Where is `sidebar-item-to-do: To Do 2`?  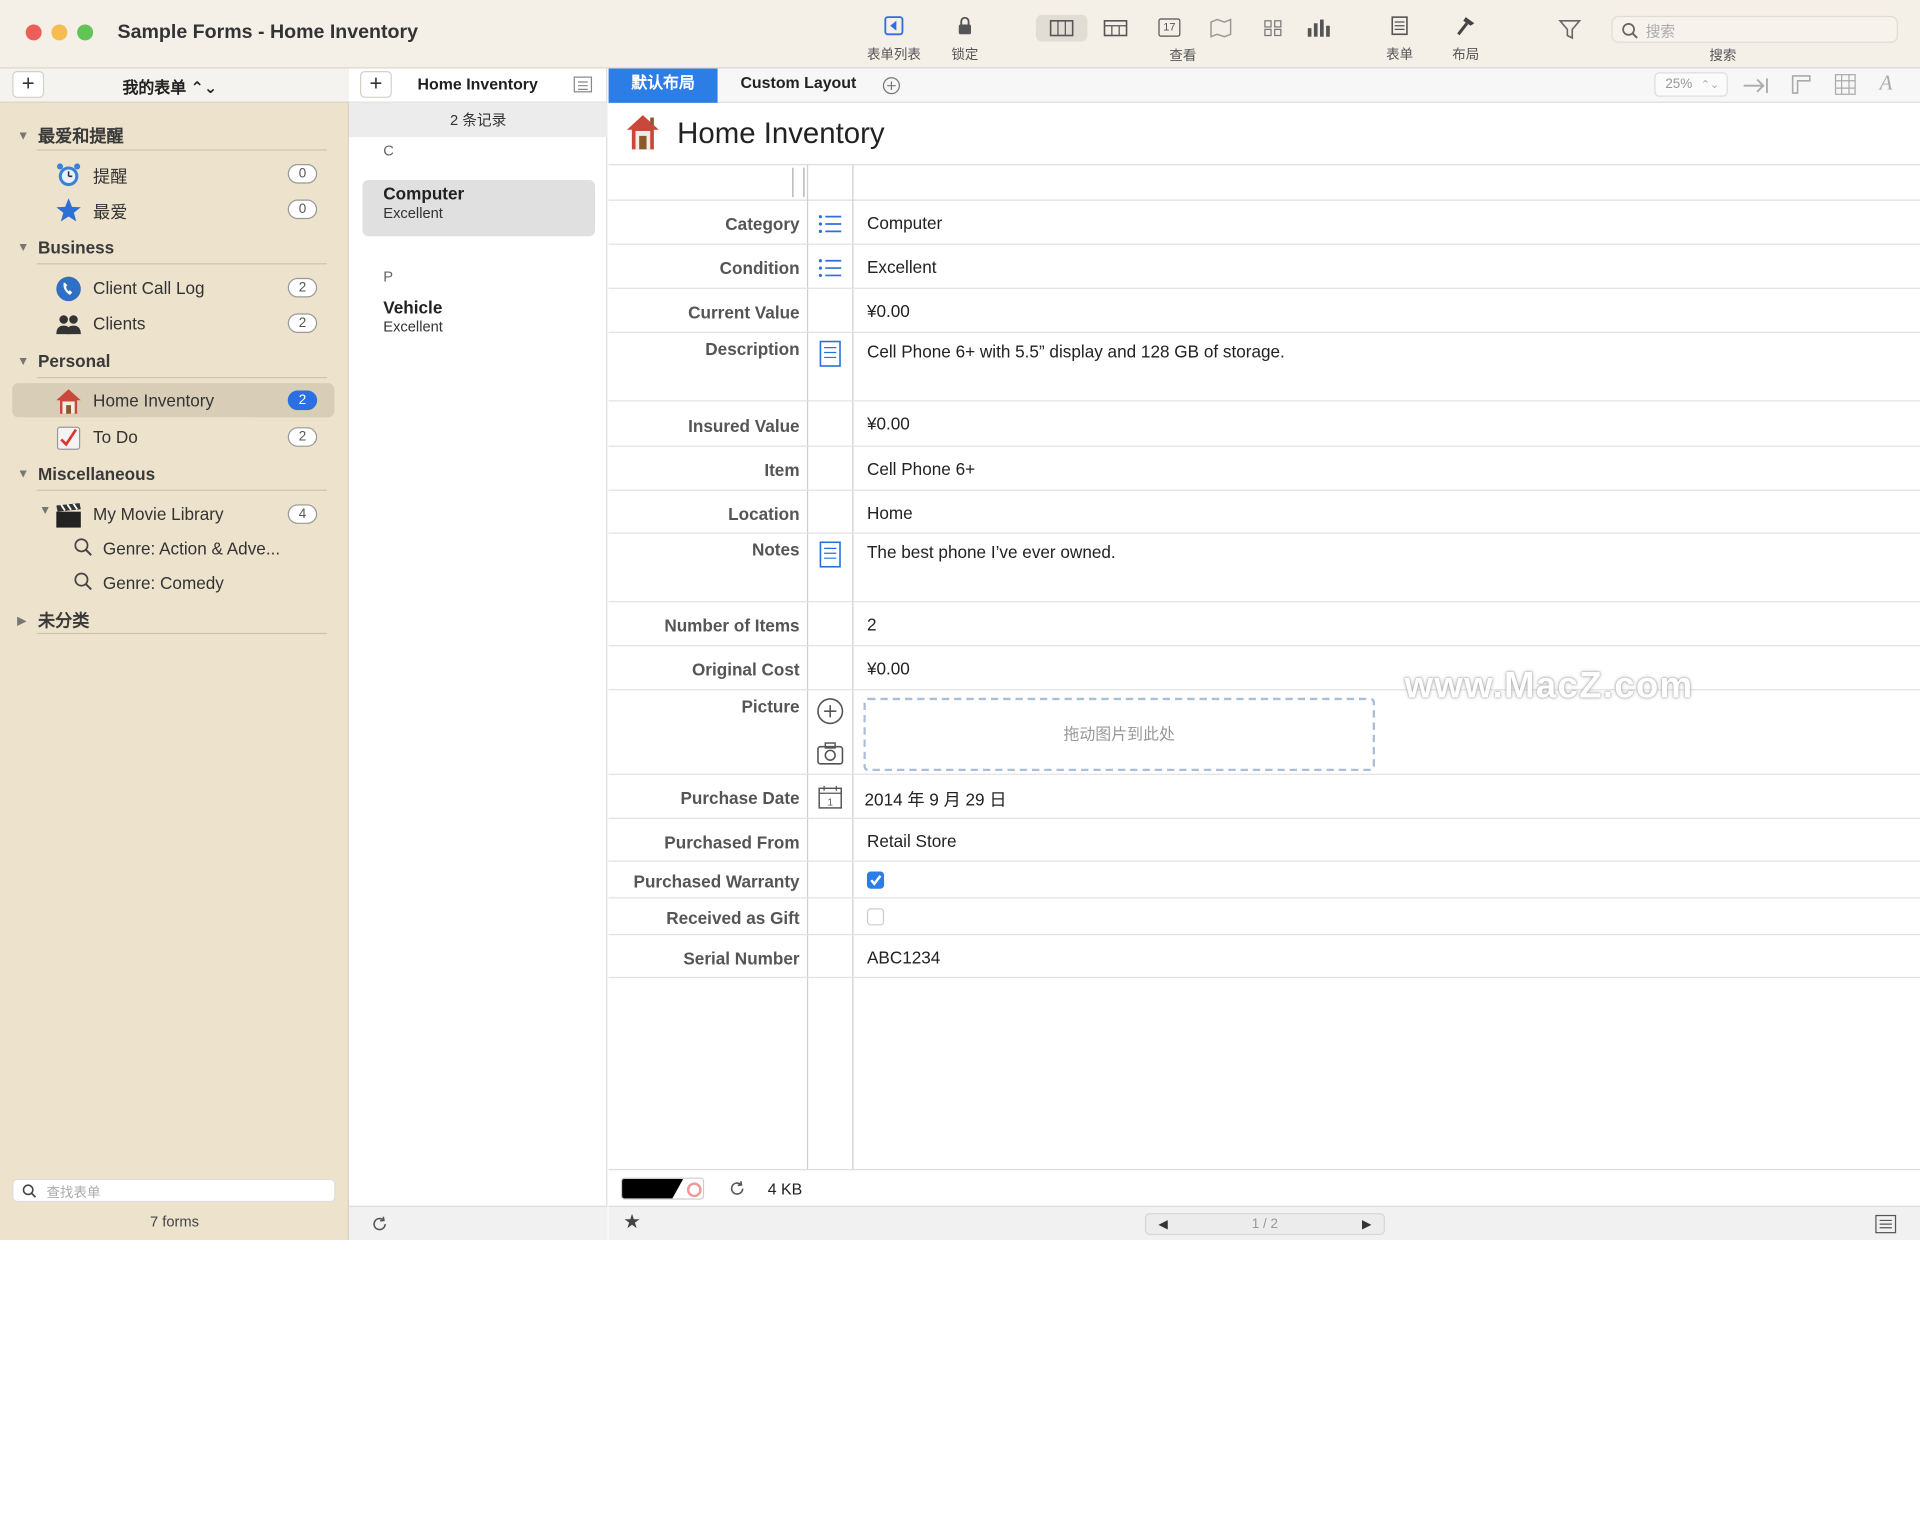 sidebar-item-to-do: To Do 2 is located at coordinates (173, 437).